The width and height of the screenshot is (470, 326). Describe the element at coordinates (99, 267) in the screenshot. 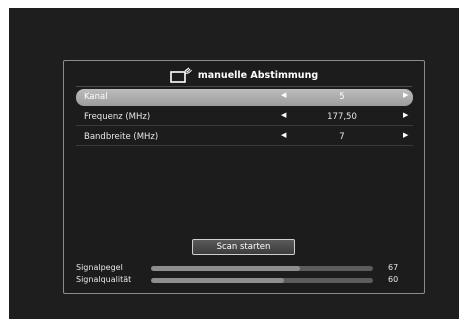

I see `signal-level-label: Signalpegel` at that location.